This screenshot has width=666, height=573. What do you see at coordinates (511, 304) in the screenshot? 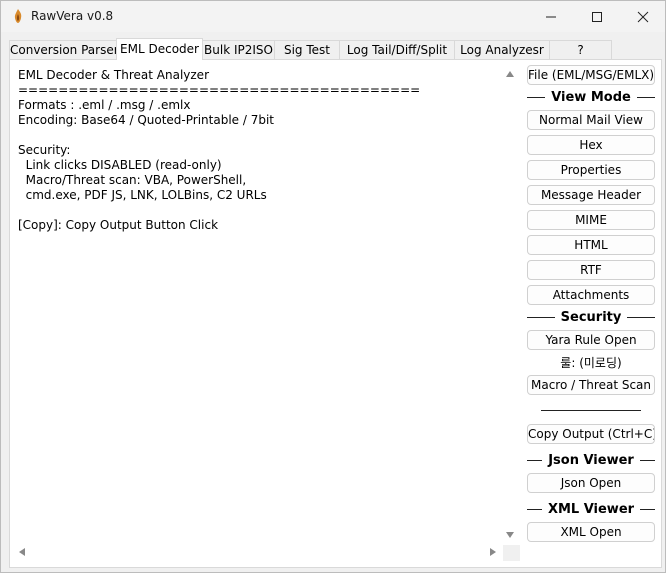
I see `vertical-scrollbar` at bounding box center [511, 304].